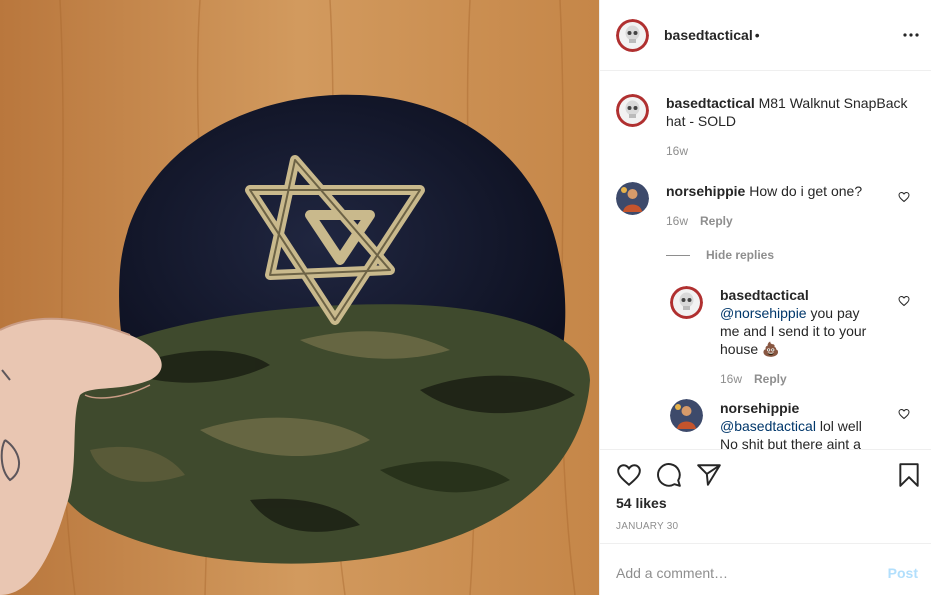 Image resolution: width=931 pixels, height=595 pixels. I want to click on post-author: basedtactical •, so click(712, 35).